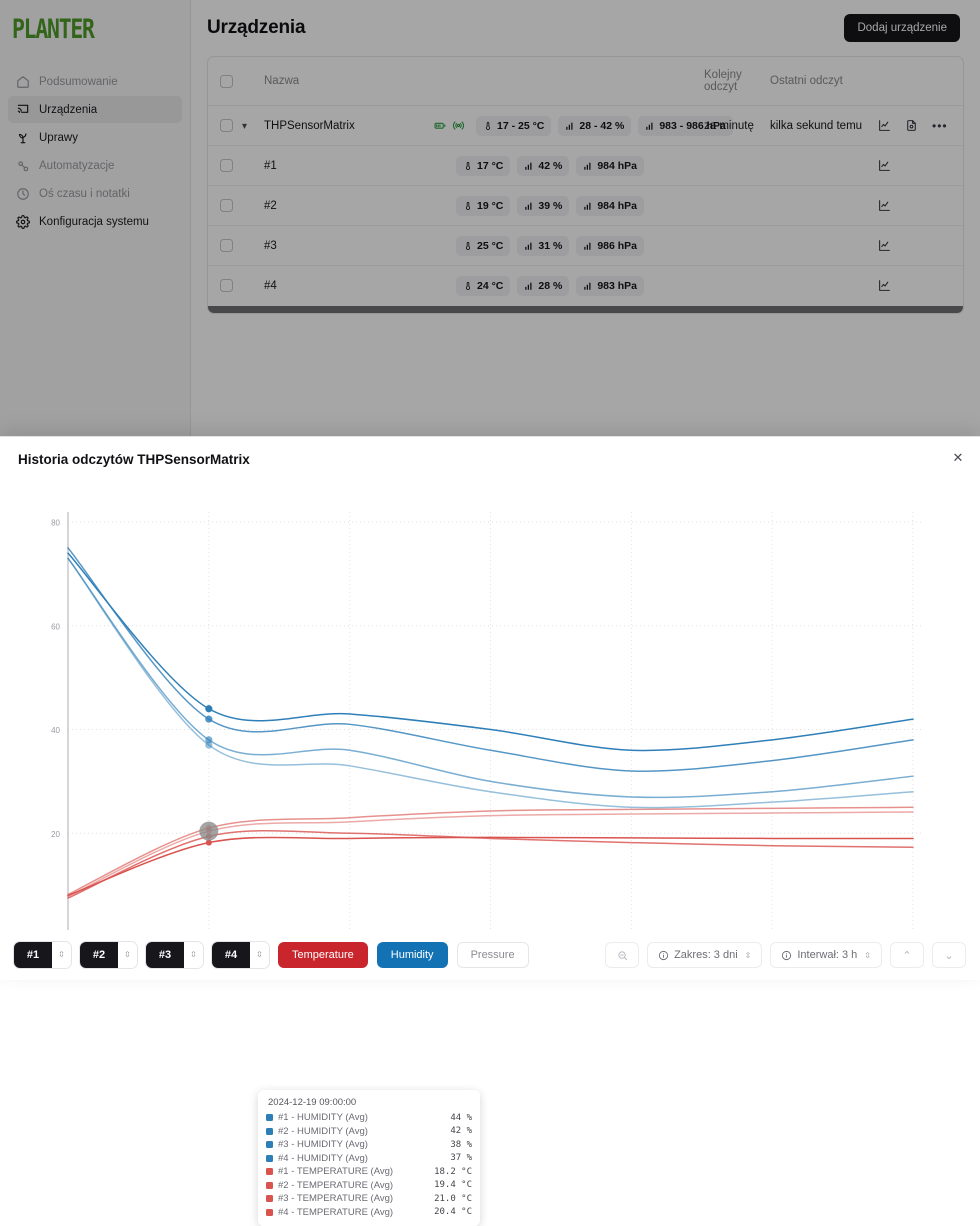 This screenshot has height=1226, width=980. Describe the element at coordinates (336, 1212) in the screenshot. I see `tooltip-series-label: #4 - TEMPERATURE (Avg)` at that location.